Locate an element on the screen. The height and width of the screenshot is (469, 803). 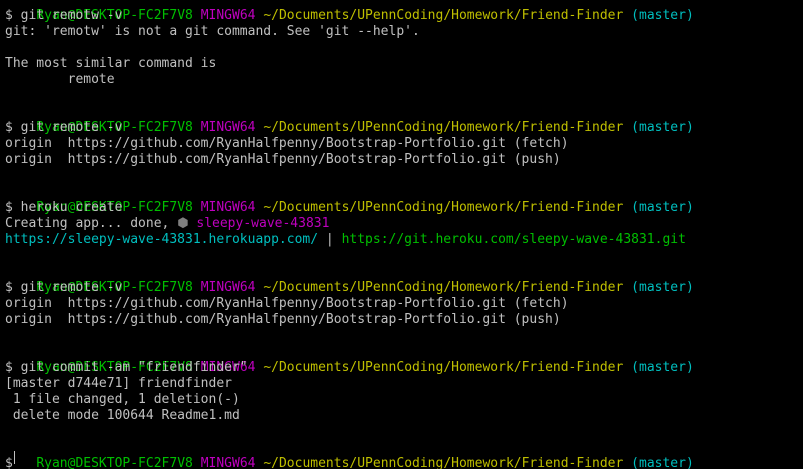
command-line: $ heroku create is located at coordinates (63, 208).